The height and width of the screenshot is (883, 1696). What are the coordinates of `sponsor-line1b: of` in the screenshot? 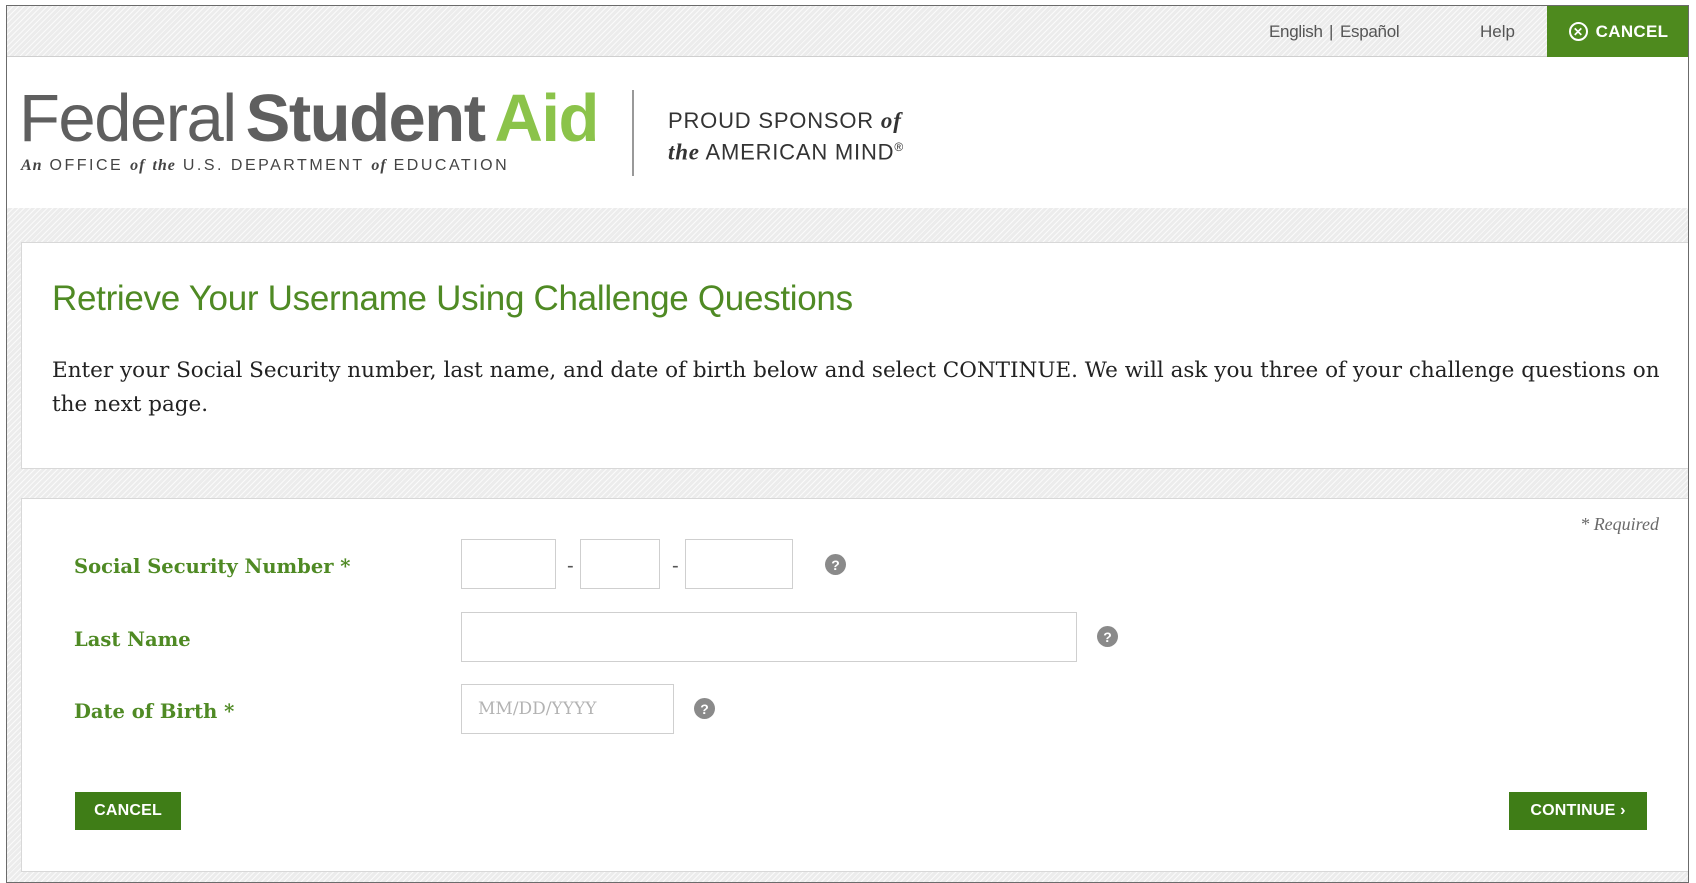 It's located at (891, 120).